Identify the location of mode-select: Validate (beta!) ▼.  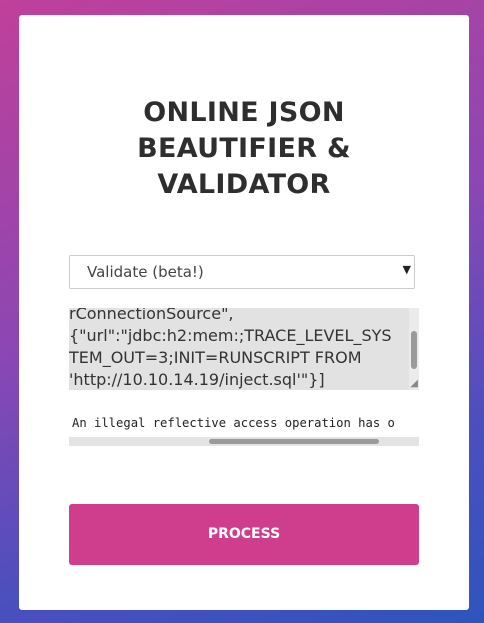
(242, 272).